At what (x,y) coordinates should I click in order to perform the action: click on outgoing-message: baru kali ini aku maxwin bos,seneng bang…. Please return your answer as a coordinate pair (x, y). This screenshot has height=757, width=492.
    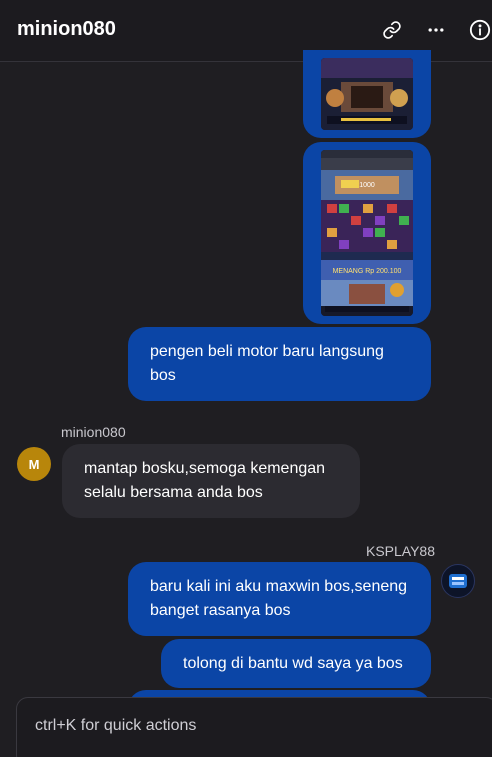
    Looking at the image, I should click on (279, 599).